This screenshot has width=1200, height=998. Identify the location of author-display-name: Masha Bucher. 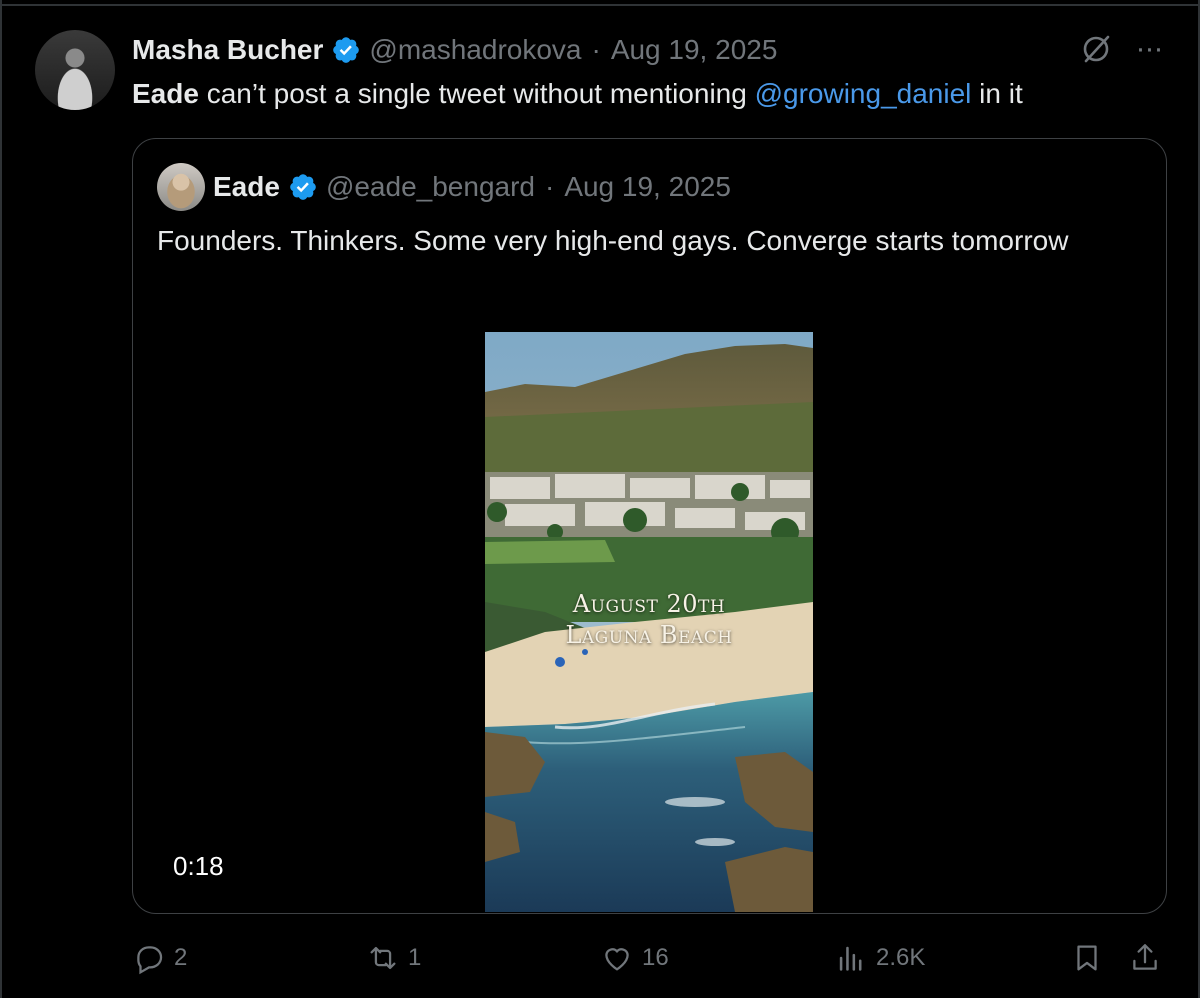
(227, 50).